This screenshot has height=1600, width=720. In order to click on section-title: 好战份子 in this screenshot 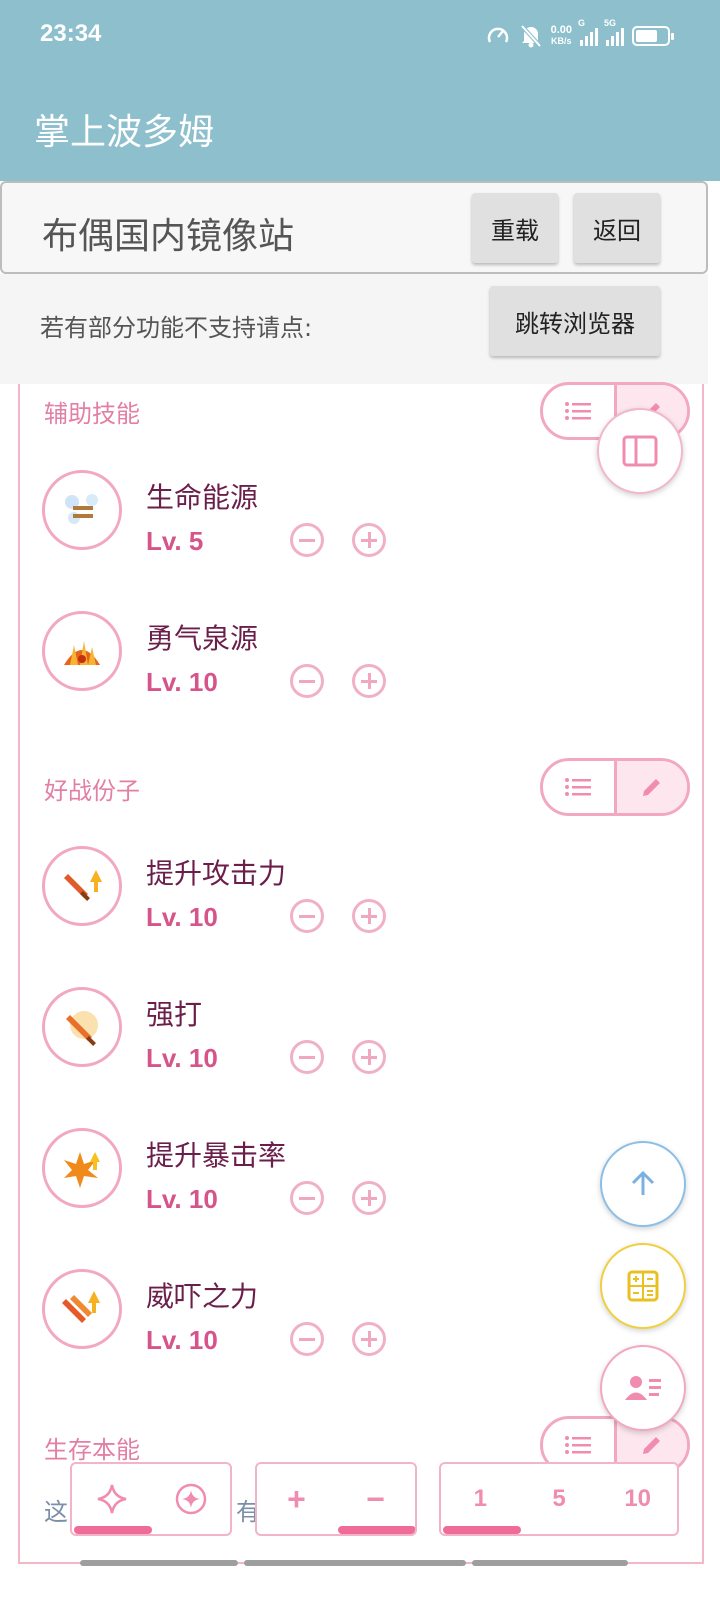, I will do `click(92, 791)`.